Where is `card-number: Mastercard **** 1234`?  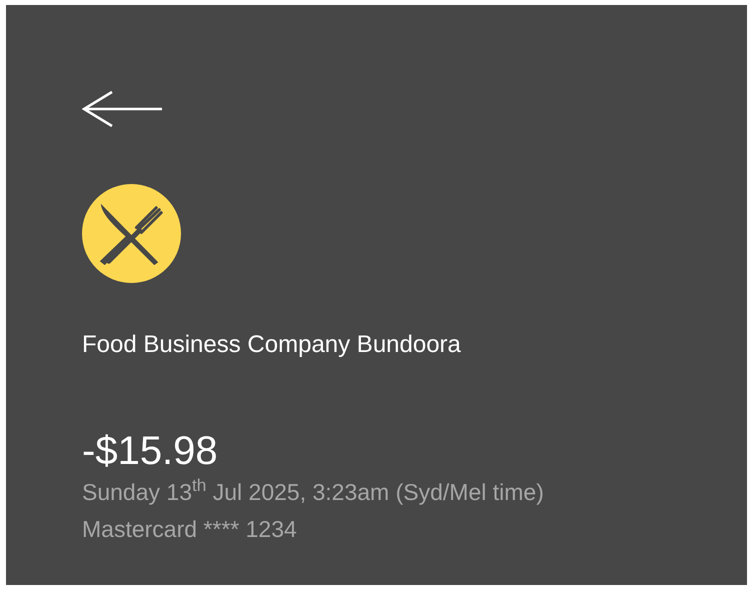
card-number: Mastercard **** 1234 is located at coordinates (190, 529).